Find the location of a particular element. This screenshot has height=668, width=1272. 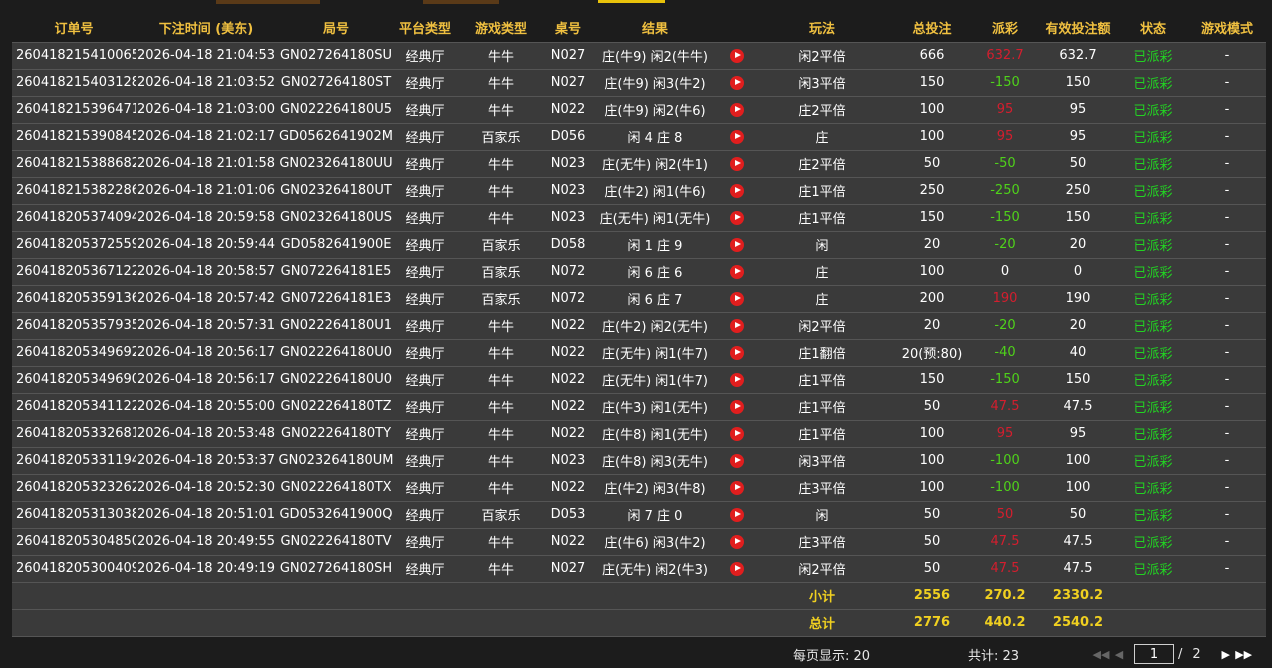

bet-cell: 250 is located at coordinates (932, 191).